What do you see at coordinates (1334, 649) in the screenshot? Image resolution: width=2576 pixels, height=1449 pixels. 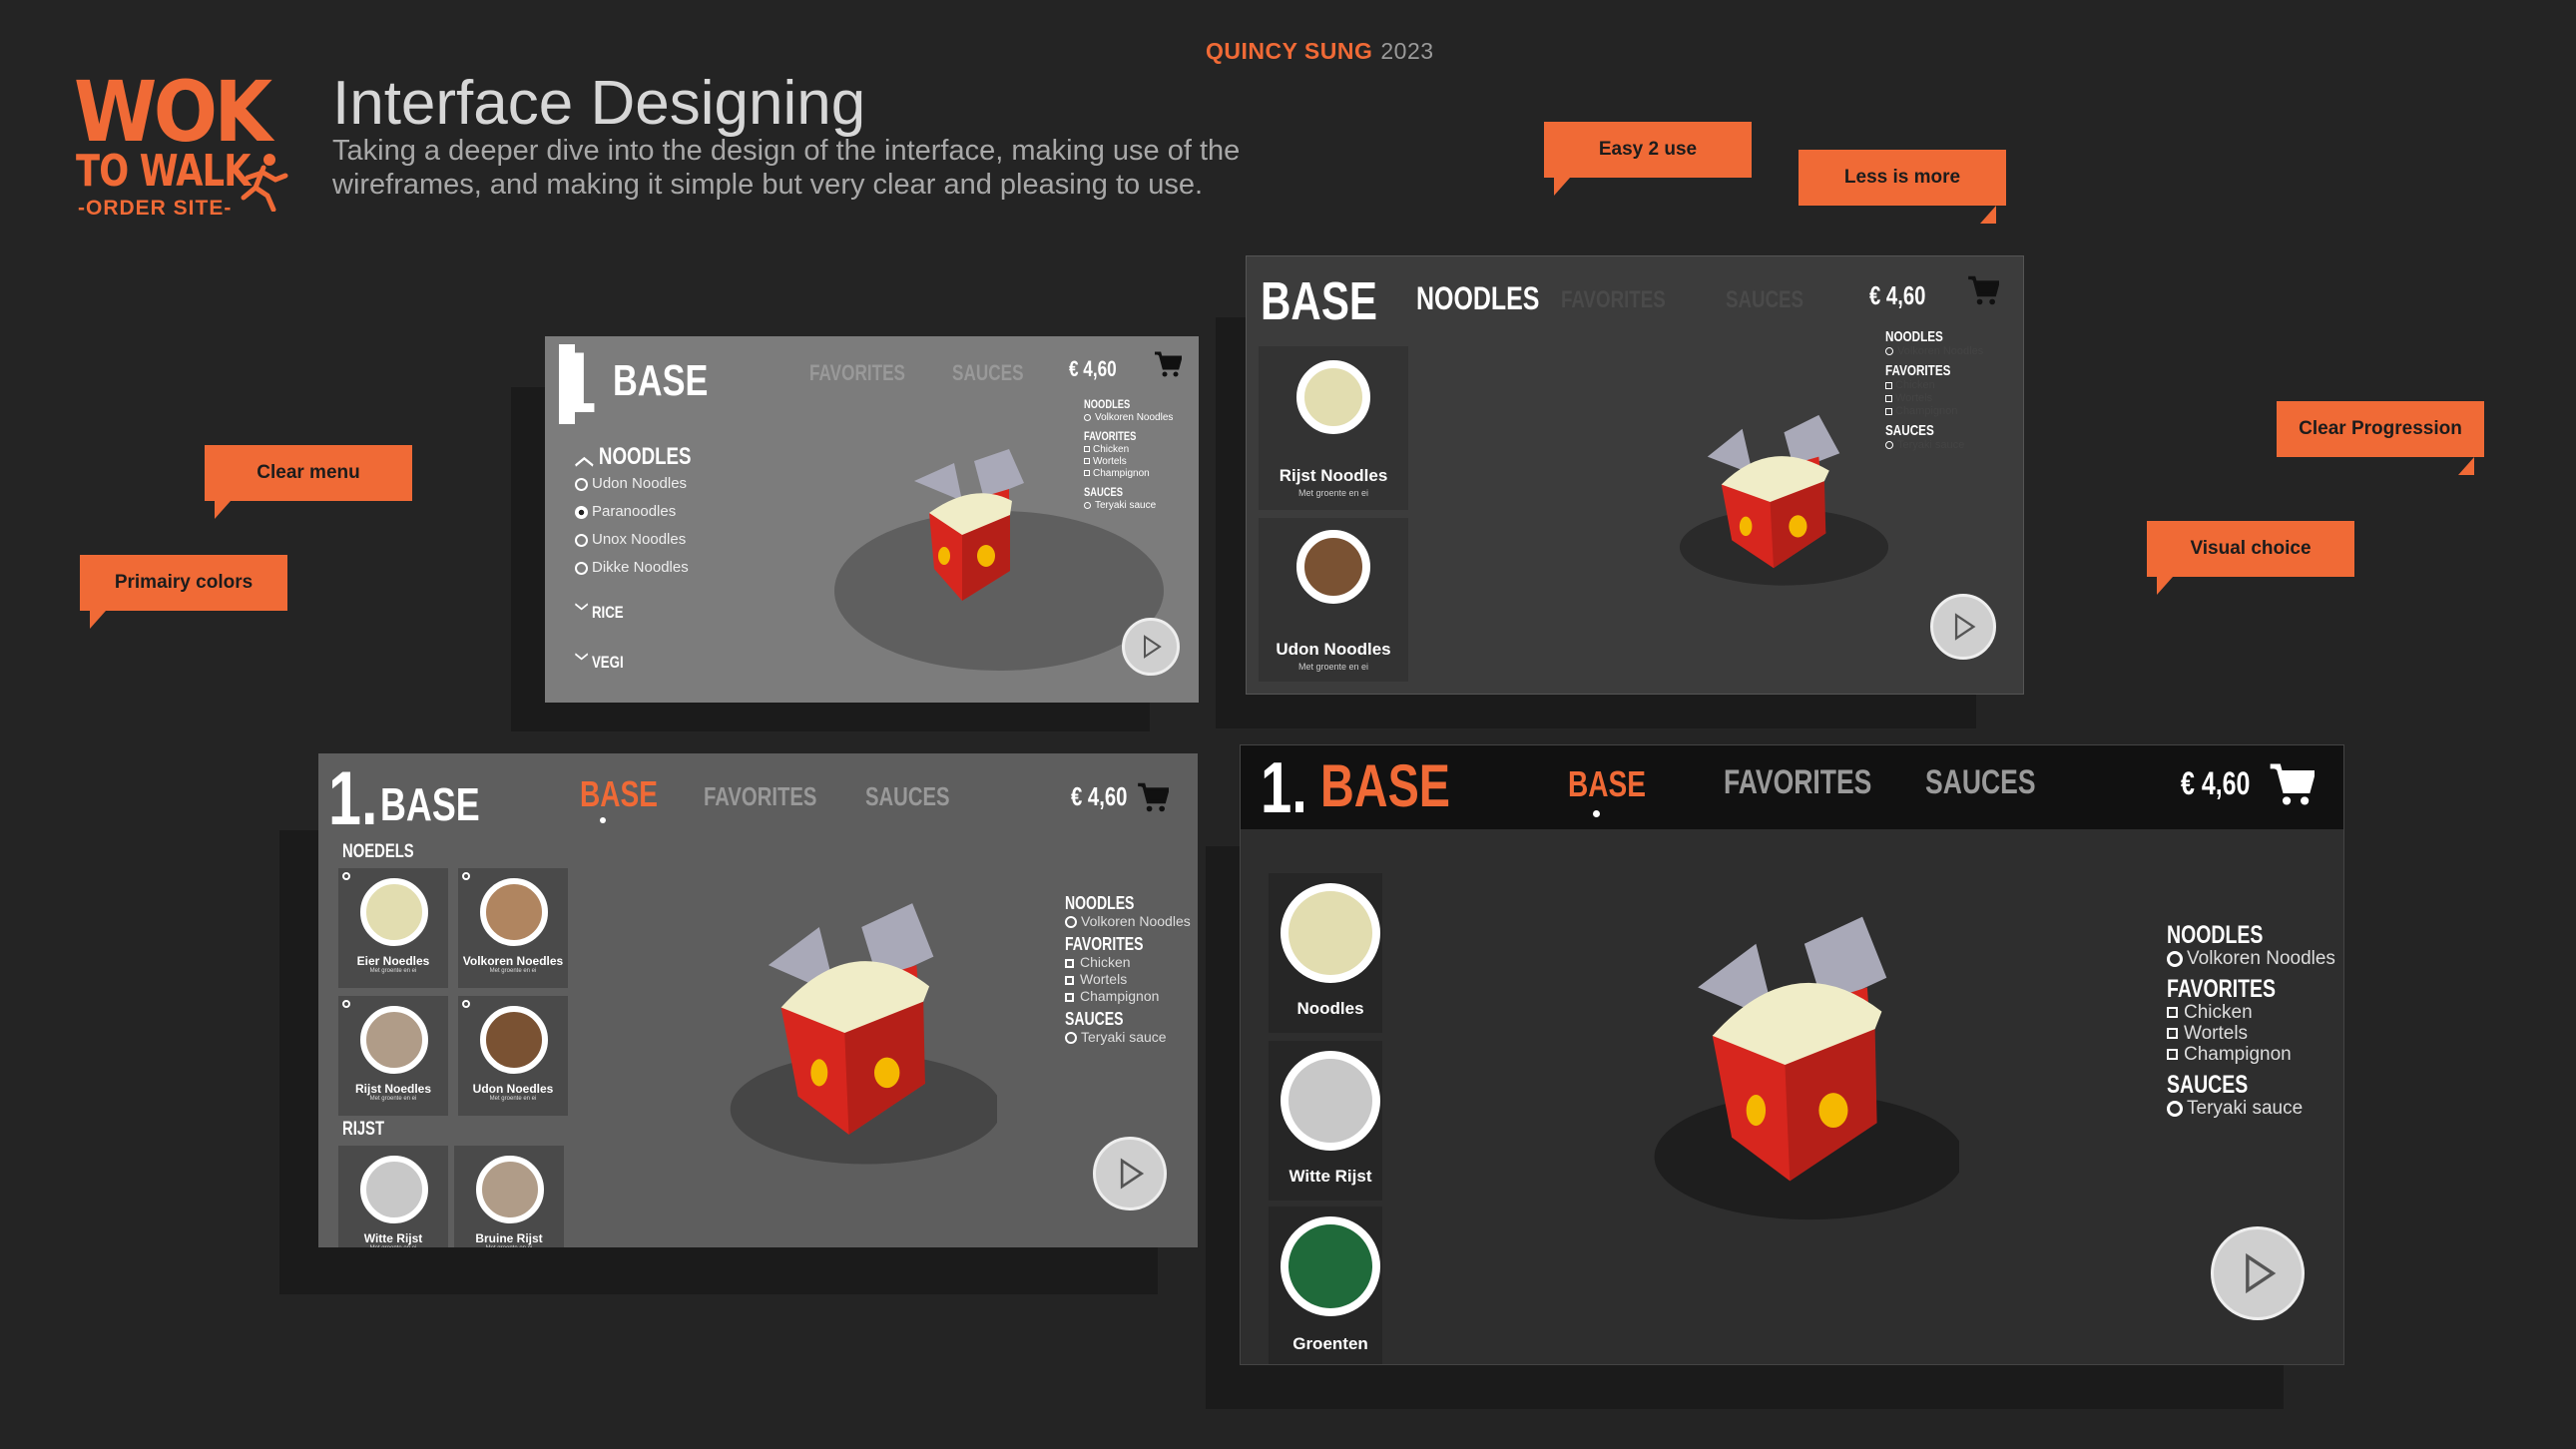 I see `product-name: Udon Noodles` at bounding box center [1334, 649].